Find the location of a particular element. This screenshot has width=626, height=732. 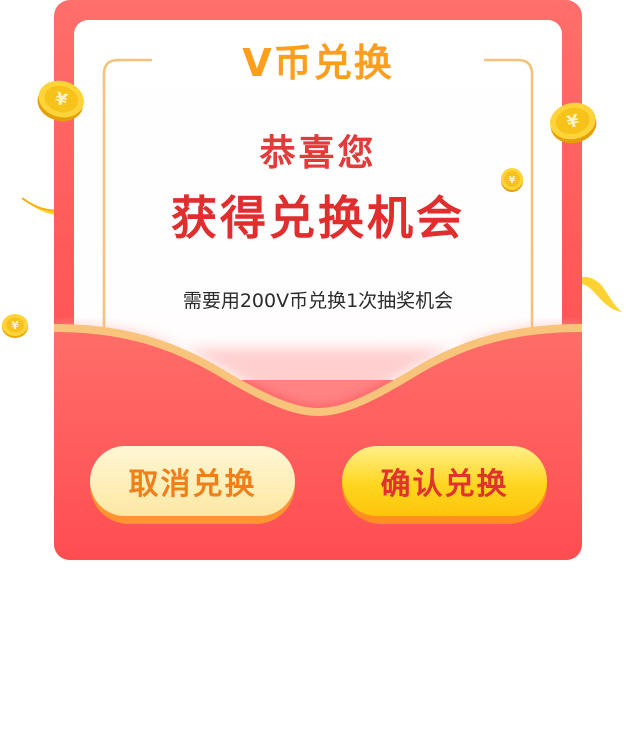

dialog-title: V币兑换 is located at coordinates (318, 63).